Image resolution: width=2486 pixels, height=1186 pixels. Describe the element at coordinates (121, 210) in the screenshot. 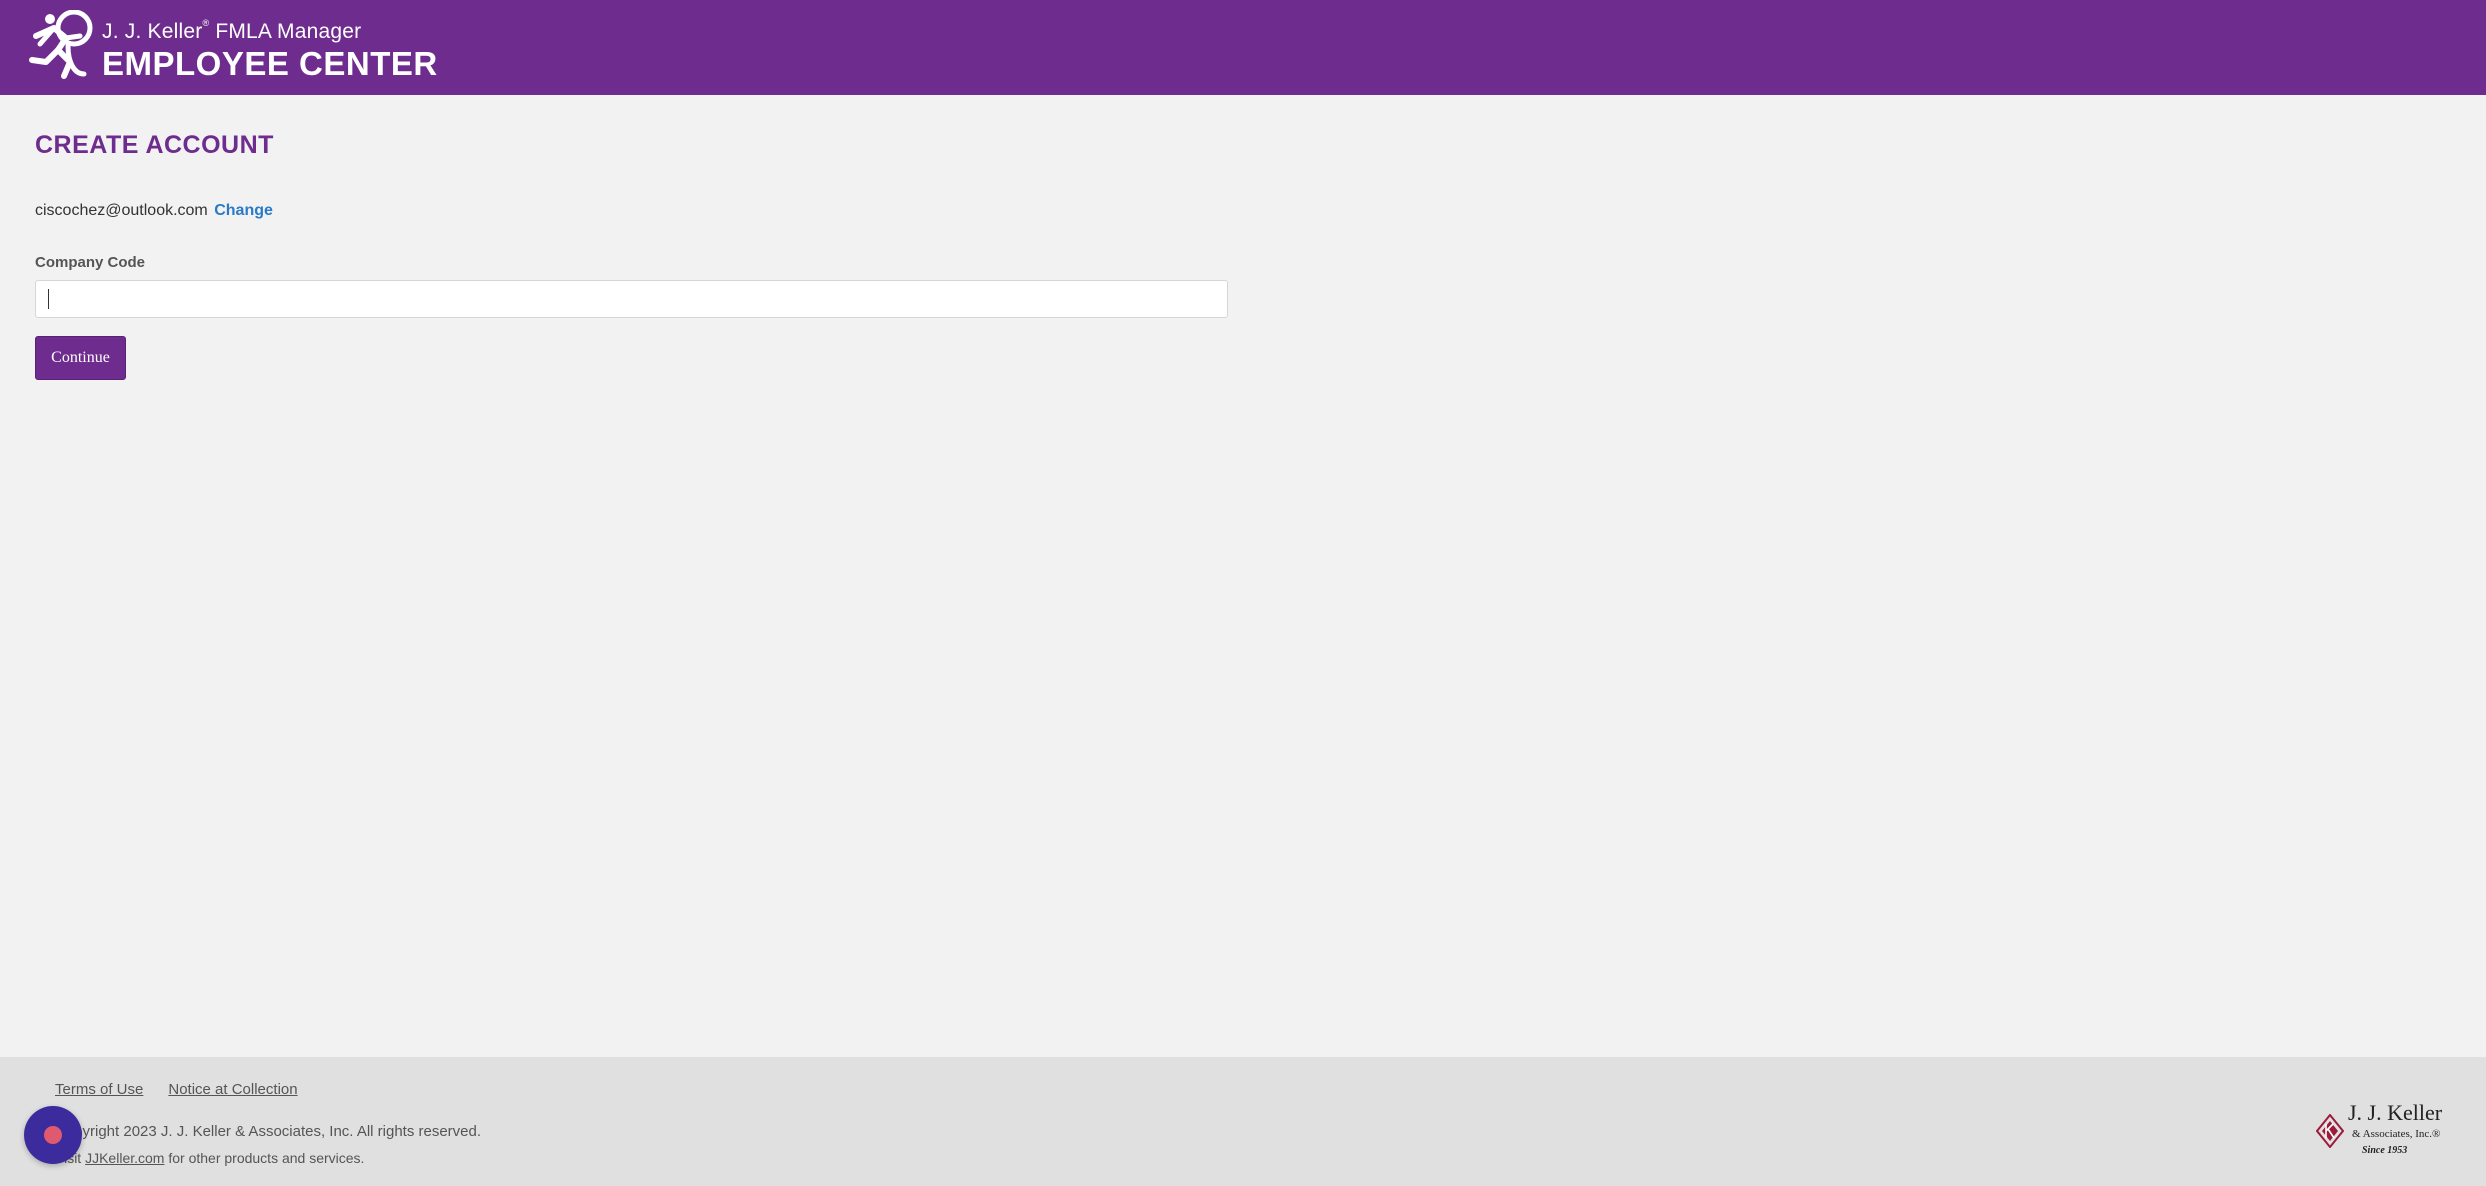

I see `account-email: ciscochez@outlook.com` at that location.